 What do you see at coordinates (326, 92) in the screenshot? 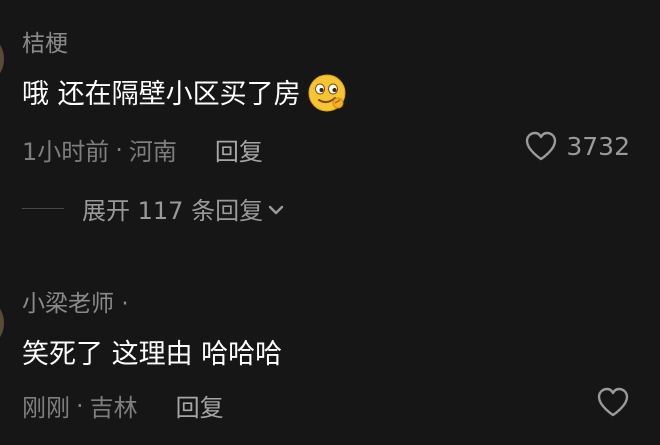
I see `smirk-emoji-icon` at bounding box center [326, 92].